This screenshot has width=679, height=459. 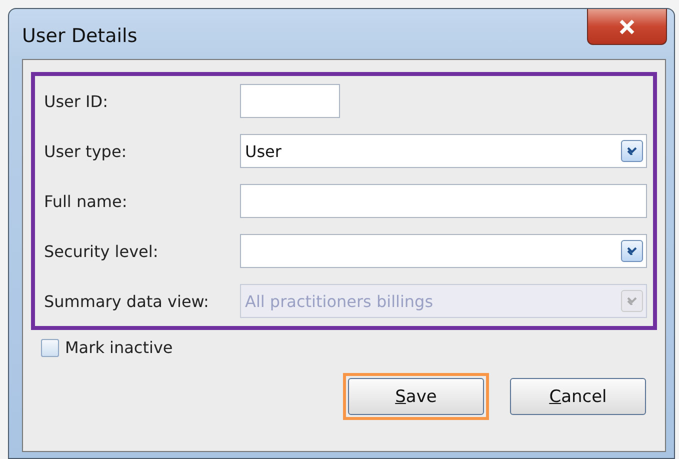 What do you see at coordinates (50, 347) in the screenshot?
I see `checkbox` at bounding box center [50, 347].